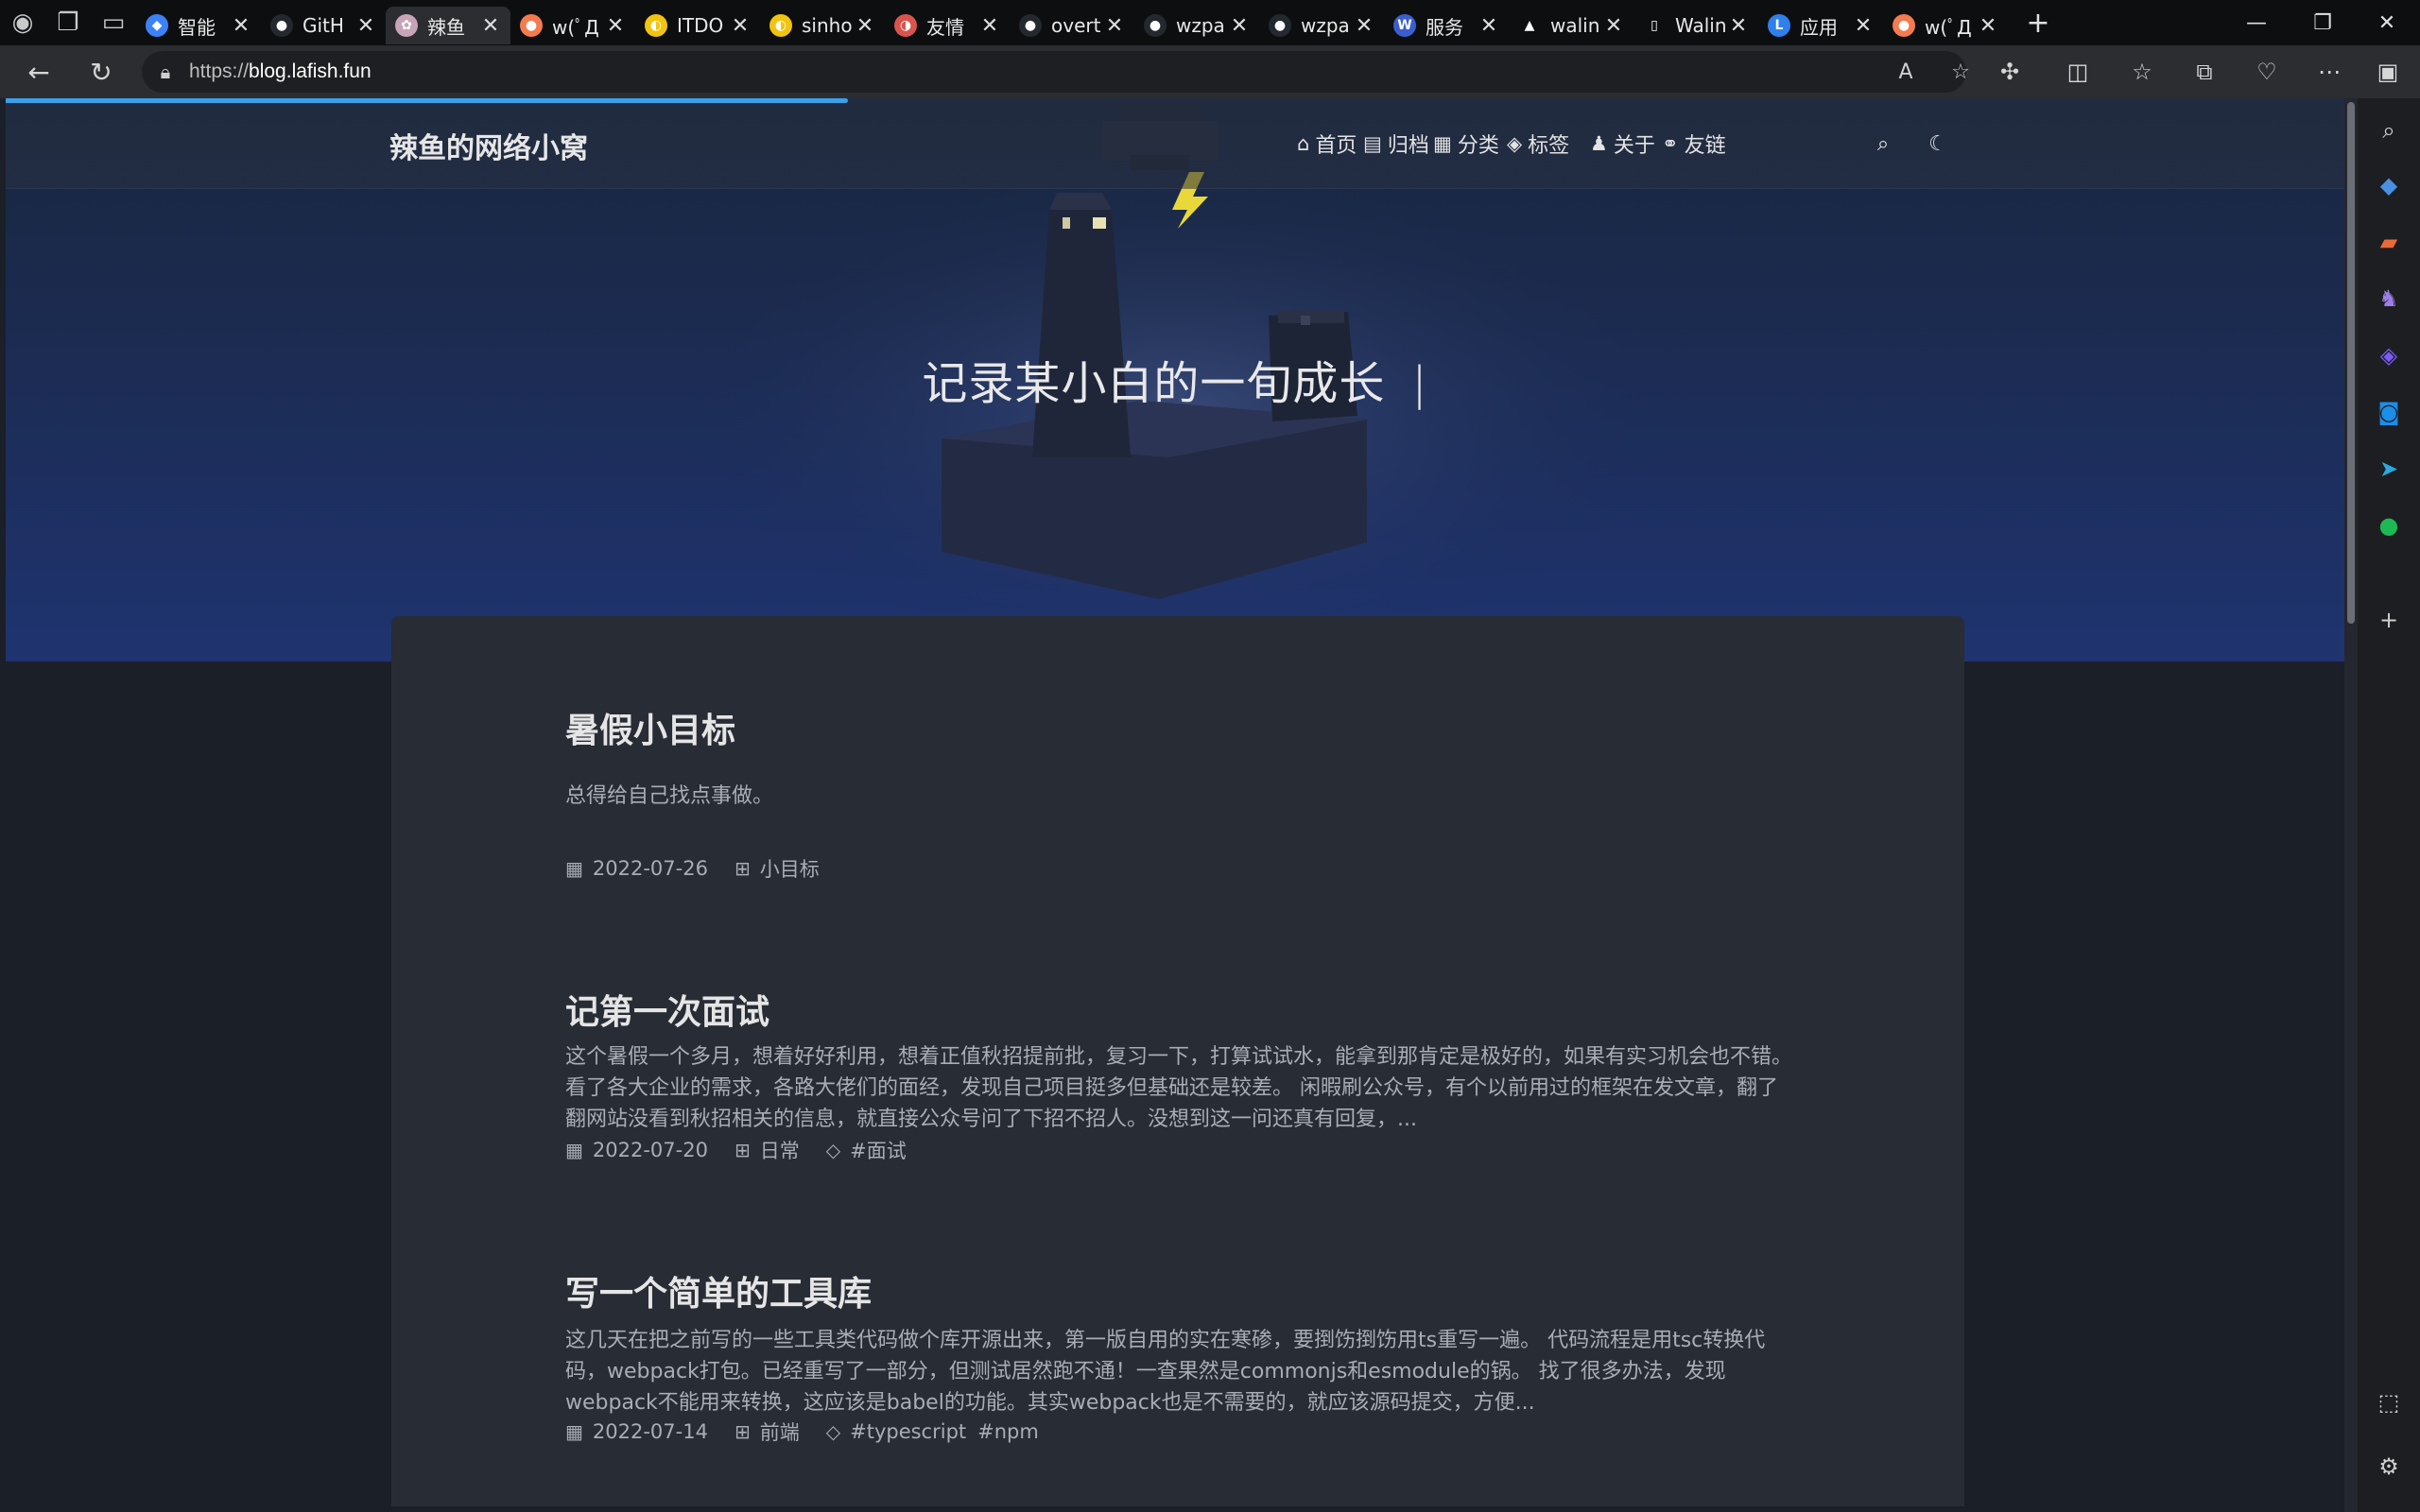  What do you see at coordinates (2387, 22) in the screenshot?
I see `close-window-icon: ✕` at bounding box center [2387, 22].